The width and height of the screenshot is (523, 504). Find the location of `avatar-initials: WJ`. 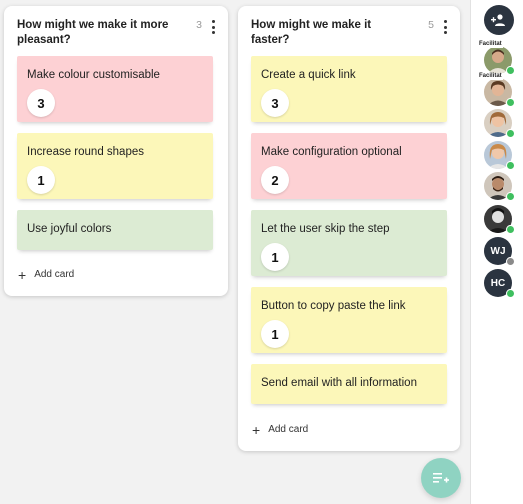

avatar-initials: WJ is located at coordinates (498, 251).